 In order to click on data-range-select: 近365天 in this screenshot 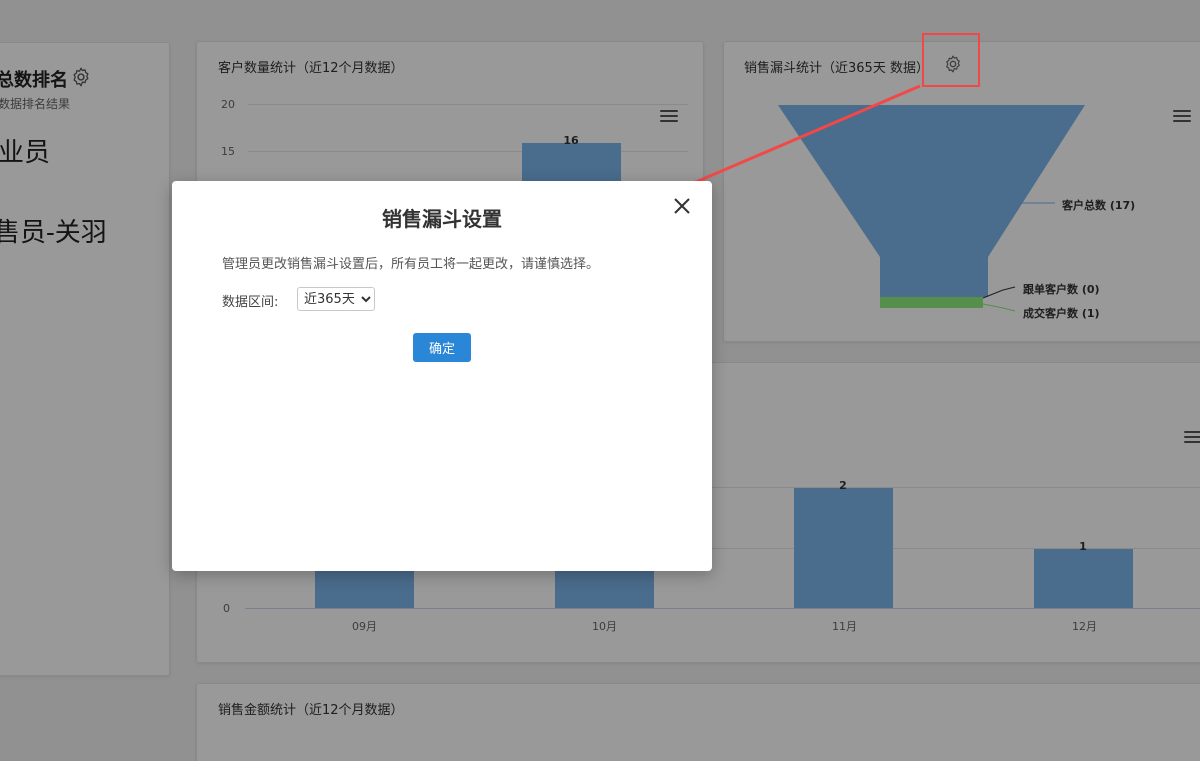, I will do `click(336, 299)`.